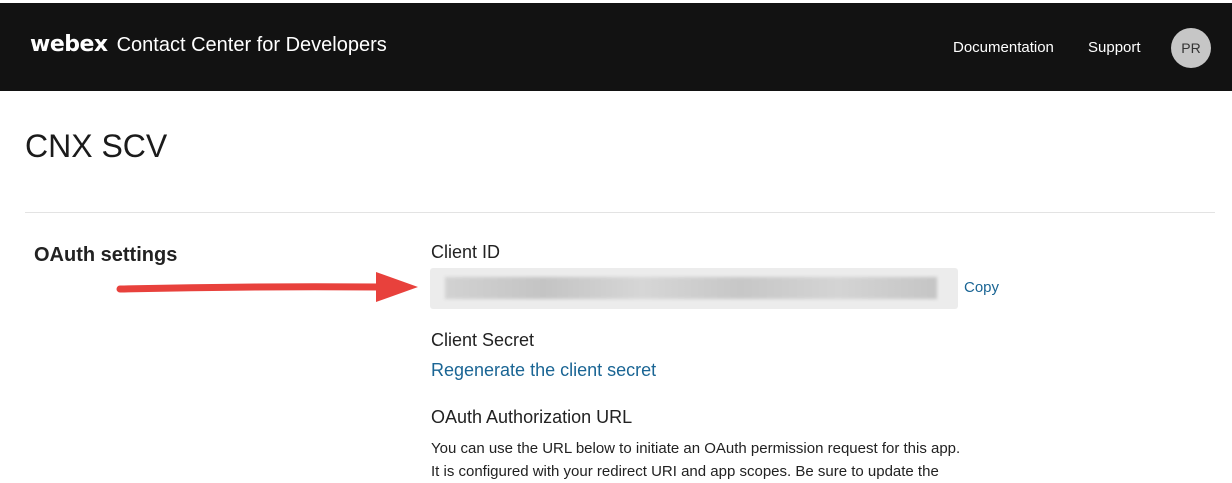 This screenshot has width=1232, height=483. I want to click on arrow-right-icon, so click(267, 287).